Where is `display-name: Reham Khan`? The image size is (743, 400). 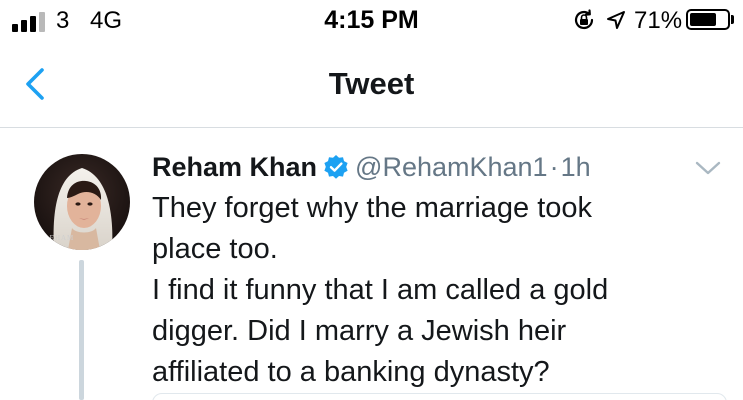
display-name: Reham Khan is located at coordinates (234, 167).